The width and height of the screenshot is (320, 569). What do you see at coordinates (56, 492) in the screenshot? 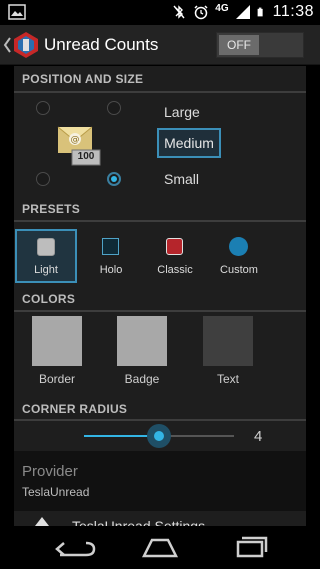
I see `provider-value: TeslaUnread` at bounding box center [56, 492].